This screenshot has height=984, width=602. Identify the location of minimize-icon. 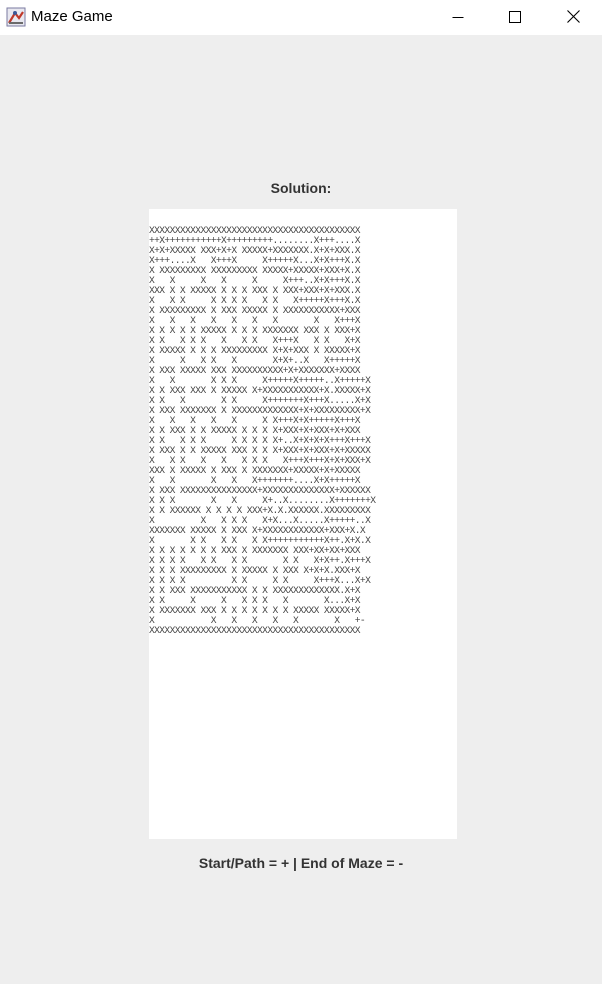
(458, 17).